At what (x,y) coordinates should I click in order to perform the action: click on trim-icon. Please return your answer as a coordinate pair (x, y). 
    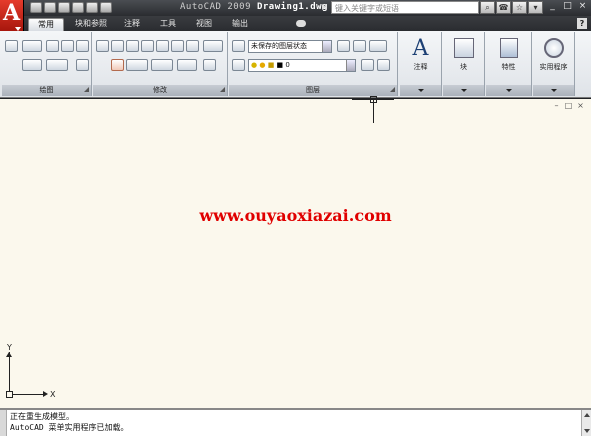
    Looking at the image, I should click on (137, 65).